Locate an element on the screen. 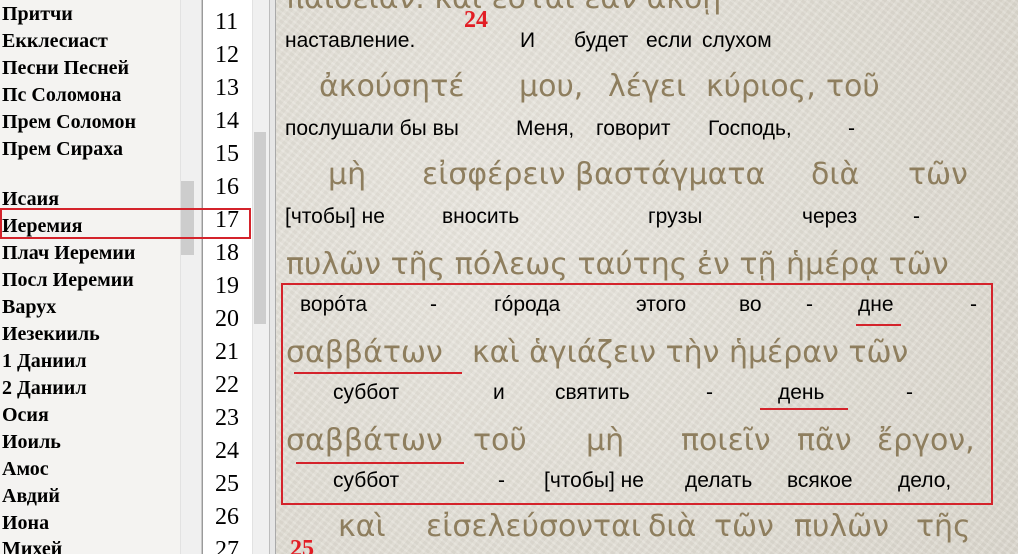 The width and height of the screenshot is (1018, 554). russian-word: делать is located at coordinates (719, 480).